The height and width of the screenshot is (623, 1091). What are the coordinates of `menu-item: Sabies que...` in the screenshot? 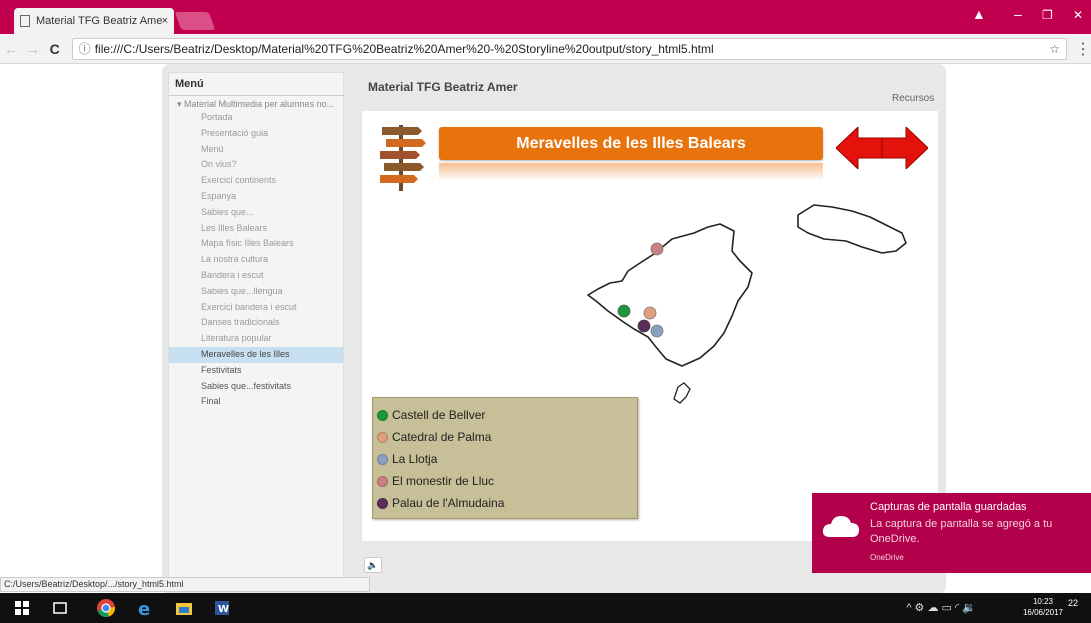 It's located at (256, 213).